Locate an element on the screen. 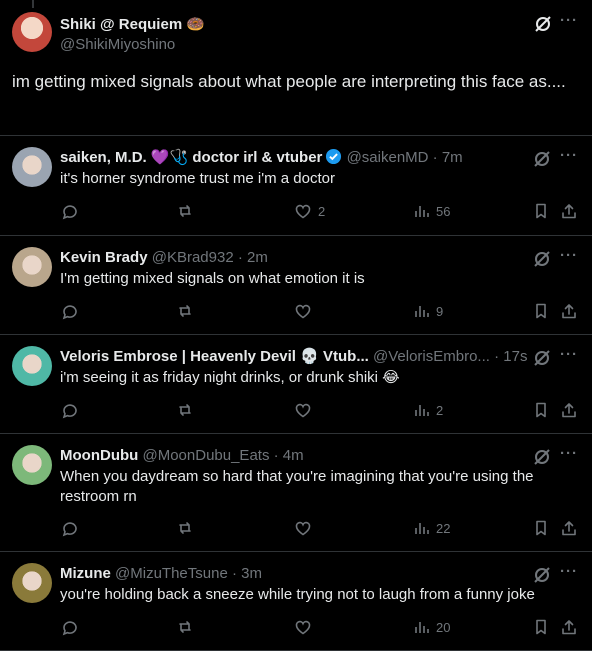  views-button: 56 is located at coordinates (431, 211).